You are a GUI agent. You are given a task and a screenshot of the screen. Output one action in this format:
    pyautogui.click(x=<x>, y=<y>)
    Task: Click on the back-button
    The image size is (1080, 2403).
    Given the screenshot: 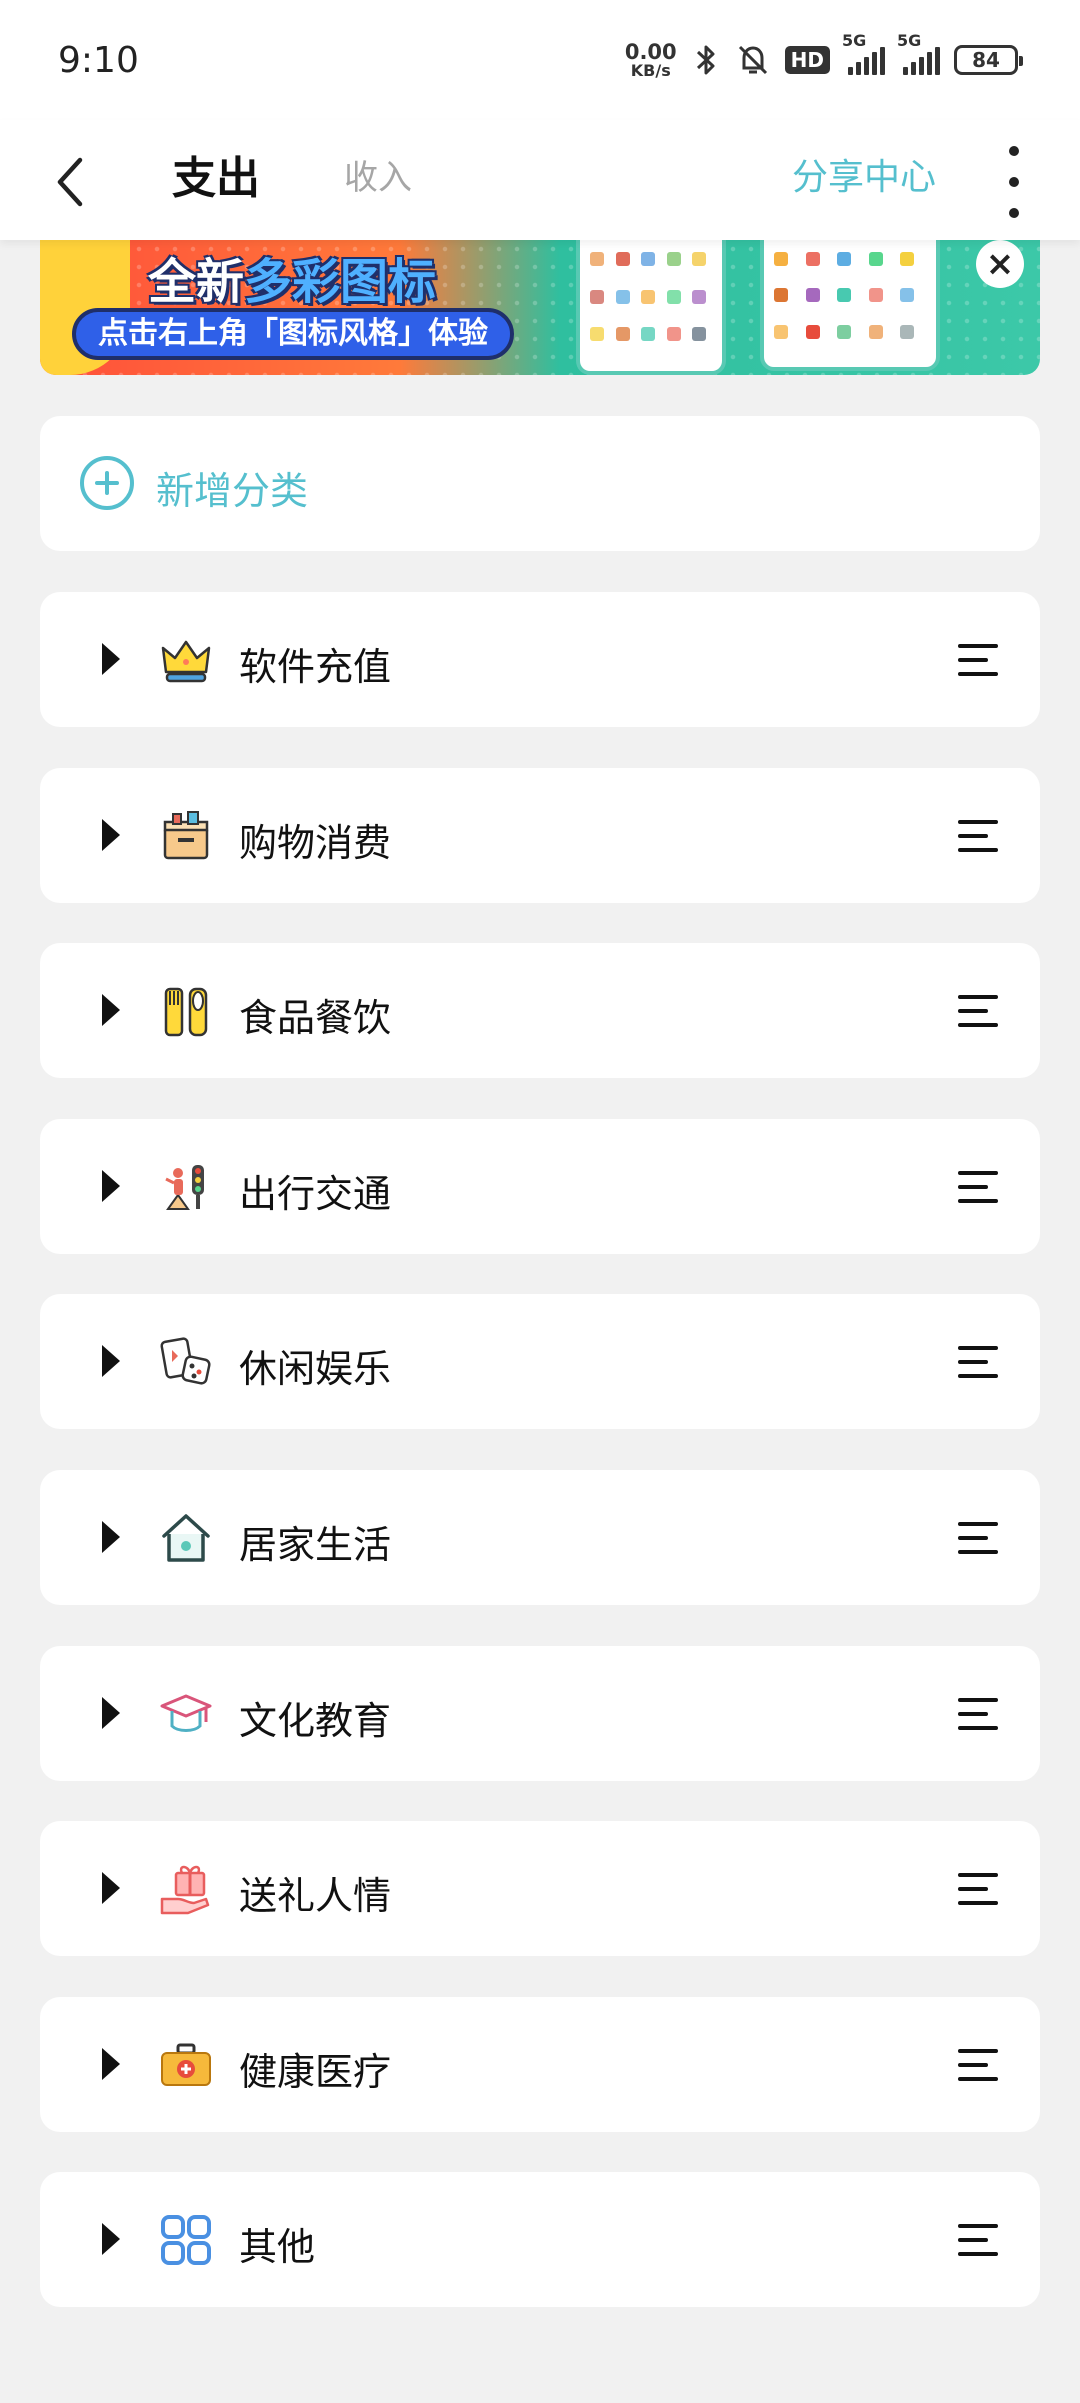 What is the action you would take?
    pyautogui.click(x=76, y=181)
    